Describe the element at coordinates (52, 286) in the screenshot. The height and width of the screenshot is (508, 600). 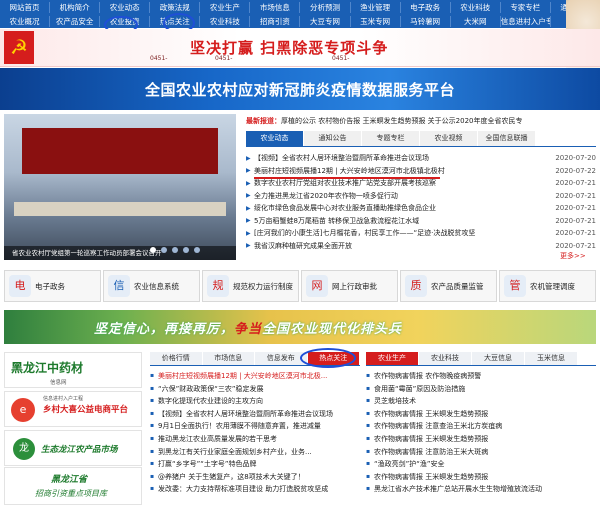
I see `service-e-gov: 电电子政务` at that location.